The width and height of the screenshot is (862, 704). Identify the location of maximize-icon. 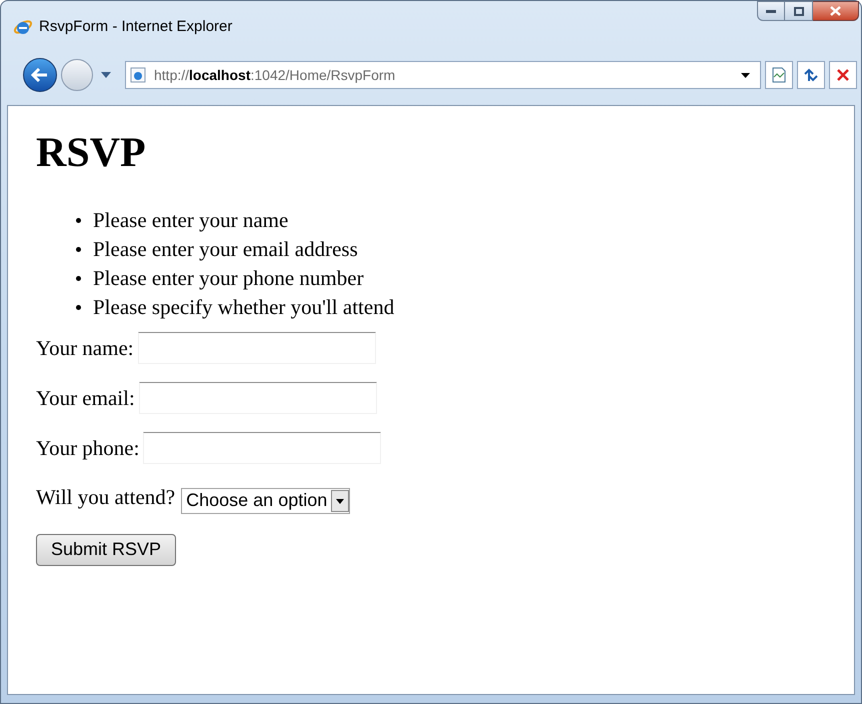
(799, 11).